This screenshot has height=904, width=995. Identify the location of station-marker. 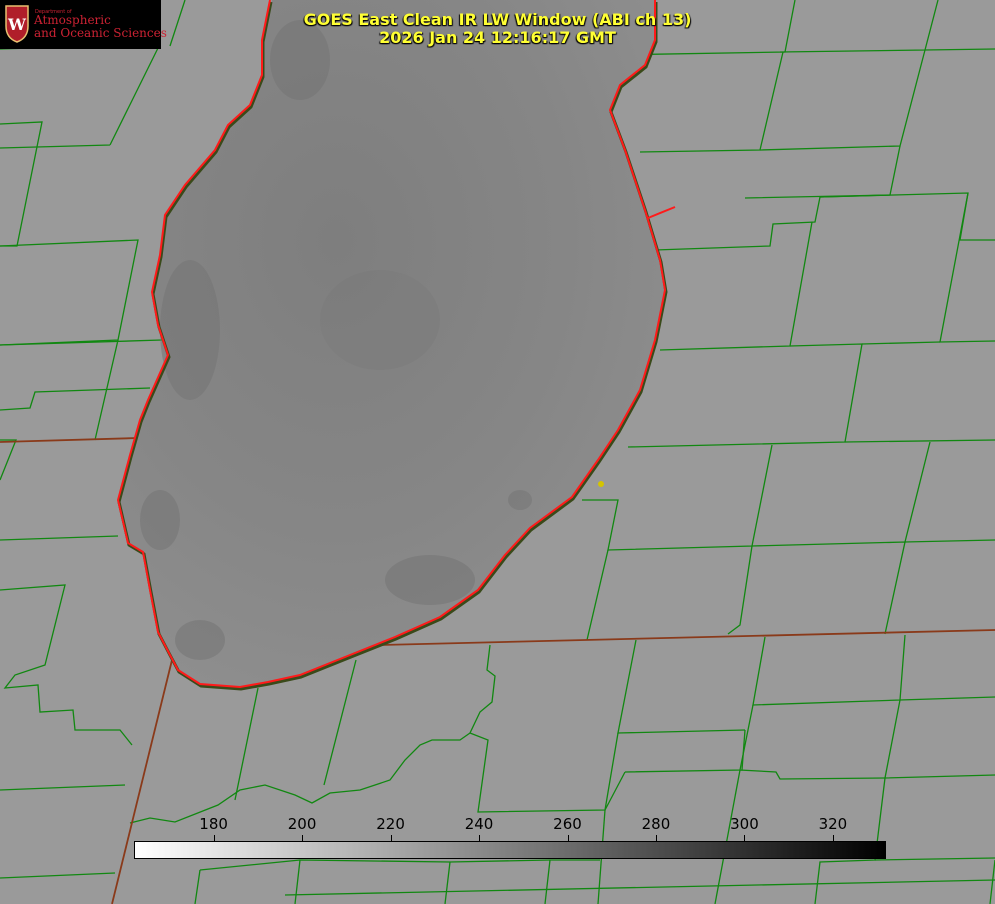
(601, 484).